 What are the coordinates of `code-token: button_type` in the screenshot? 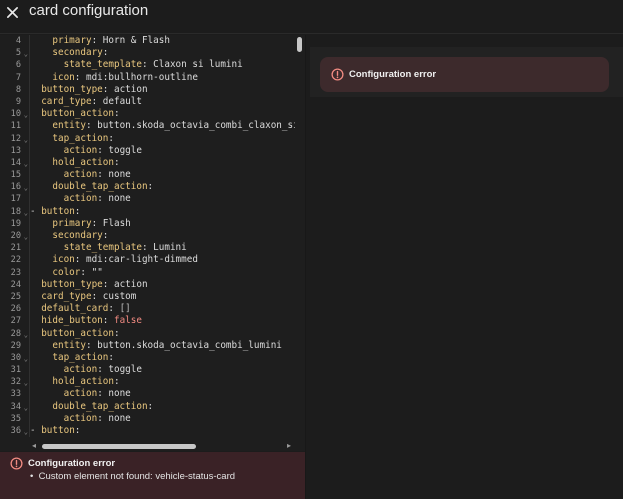 It's located at (72, 284).